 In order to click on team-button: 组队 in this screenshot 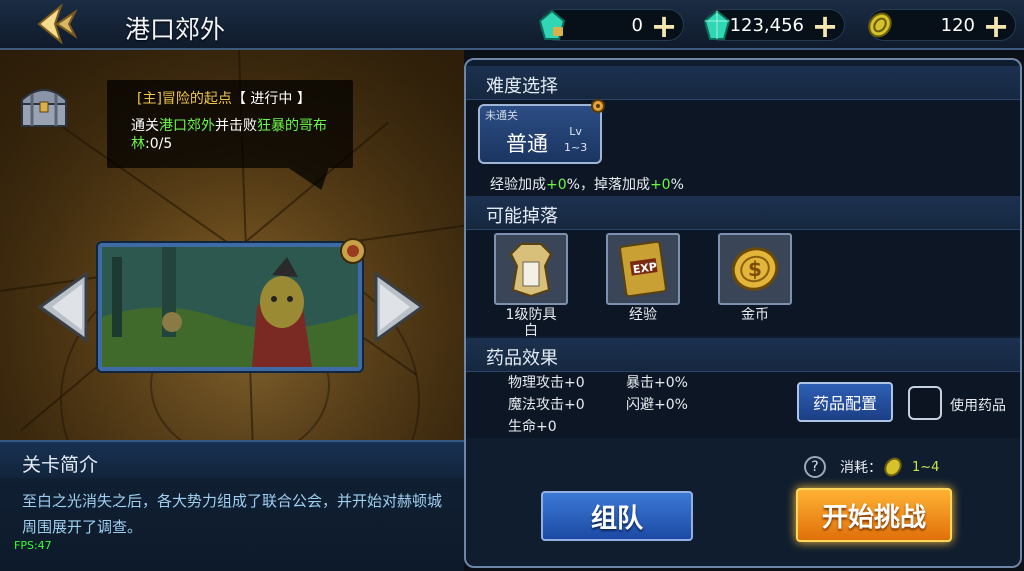, I will do `click(617, 516)`.